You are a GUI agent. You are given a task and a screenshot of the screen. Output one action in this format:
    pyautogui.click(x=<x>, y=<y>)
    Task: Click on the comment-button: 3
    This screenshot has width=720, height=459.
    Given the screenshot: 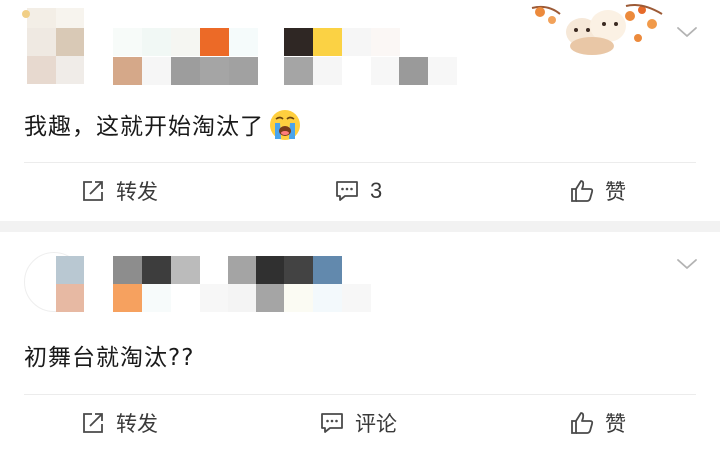 What is the action you would take?
    pyautogui.click(x=358, y=191)
    